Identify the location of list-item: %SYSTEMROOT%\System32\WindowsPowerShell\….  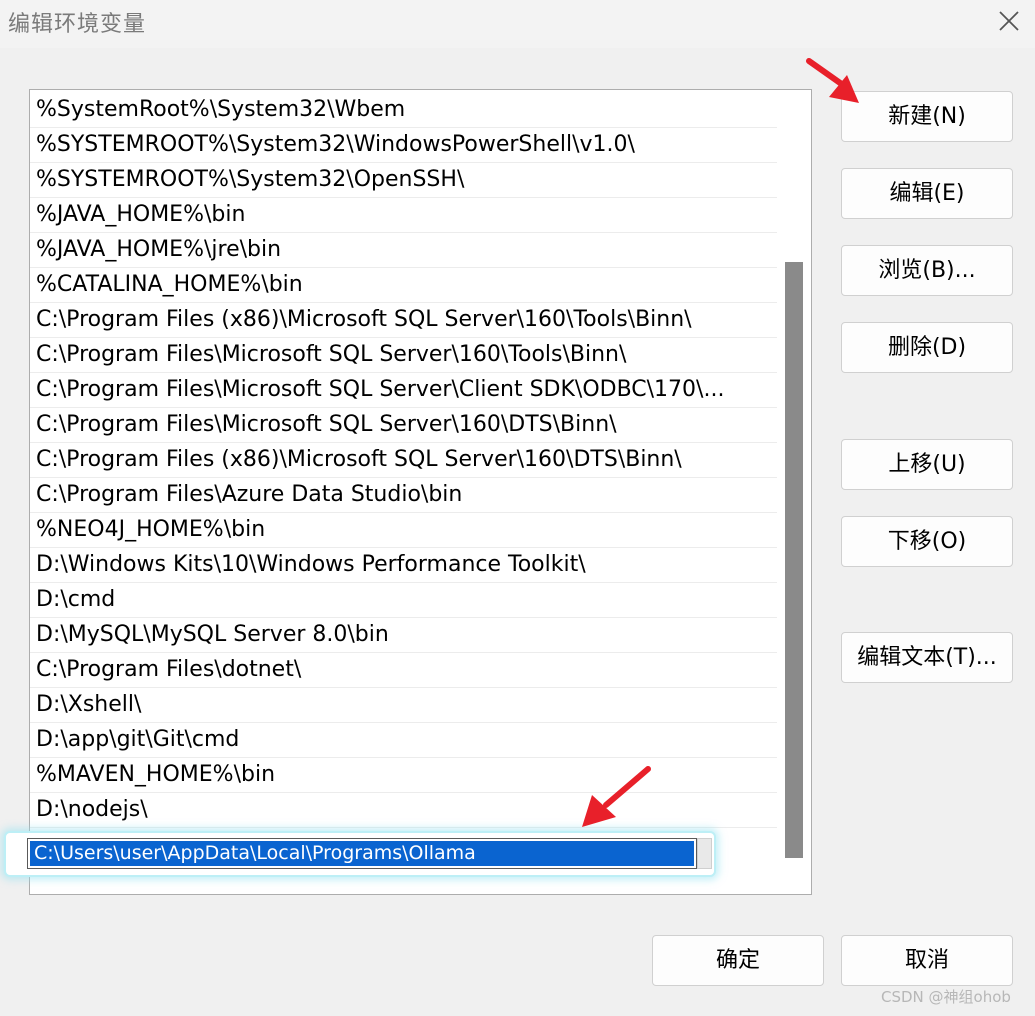
(403, 145).